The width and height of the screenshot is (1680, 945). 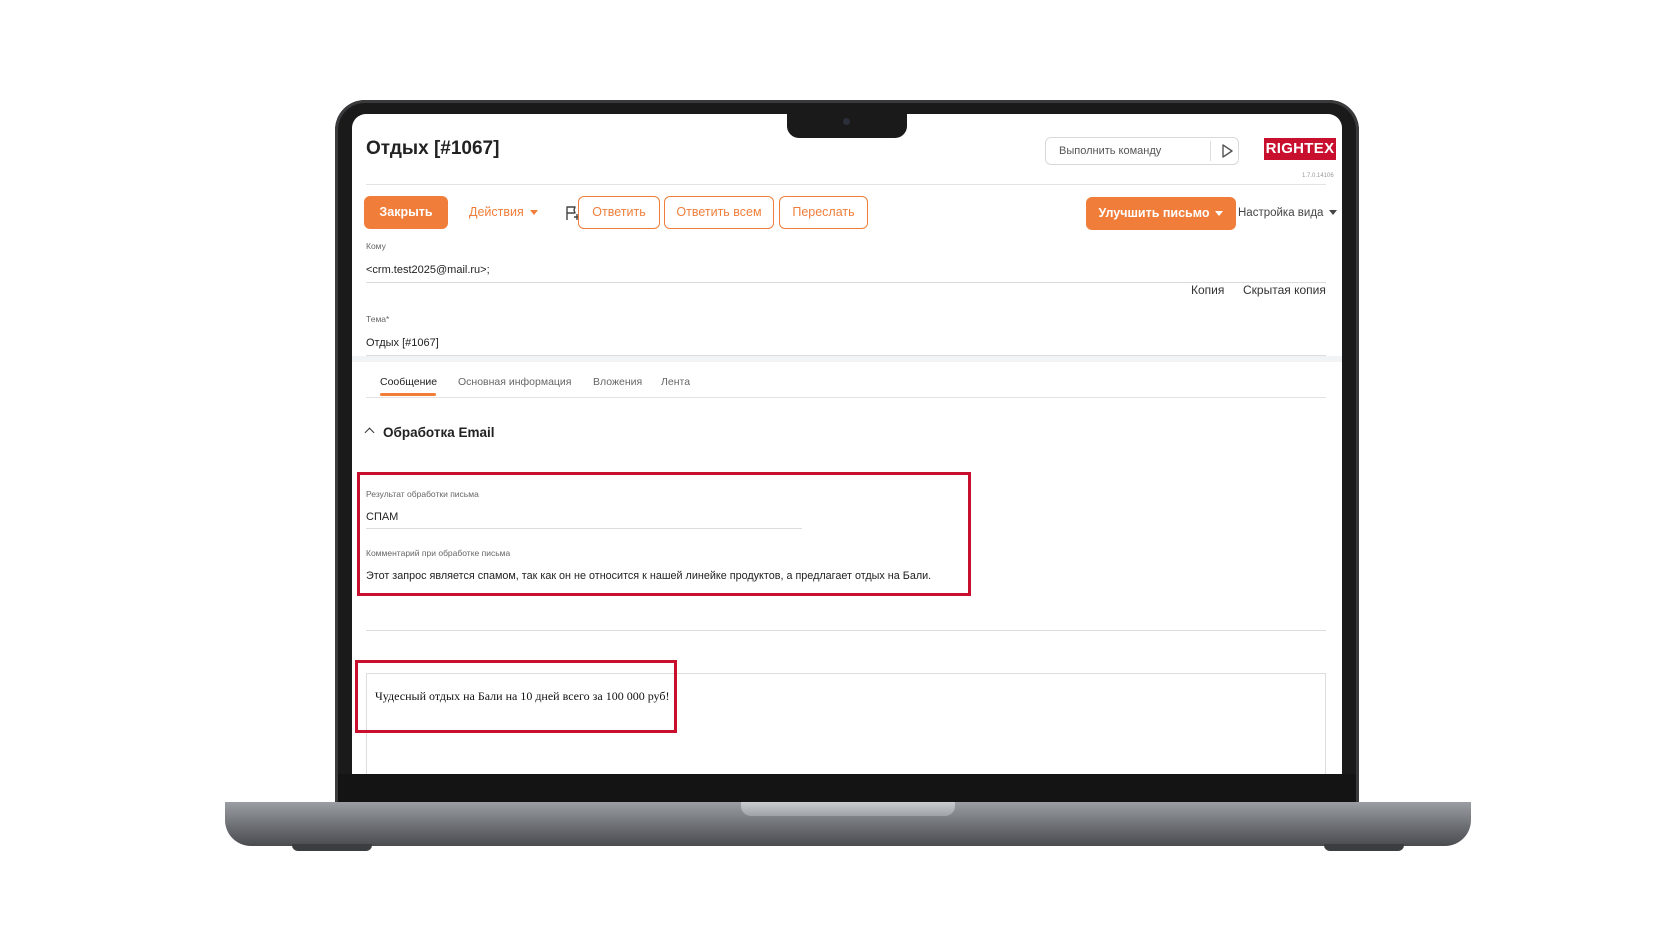 I want to click on active-tab-indicator, so click(x=408, y=394).